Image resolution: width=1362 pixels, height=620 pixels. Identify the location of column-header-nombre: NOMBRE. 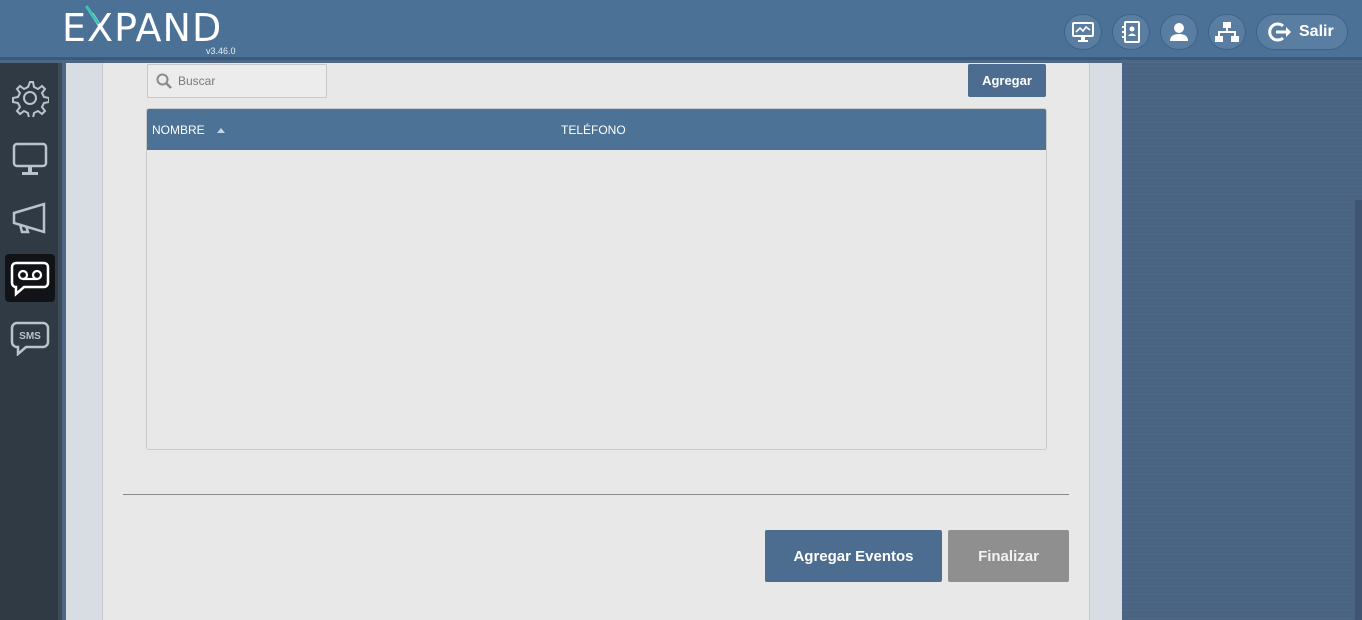
(188, 130).